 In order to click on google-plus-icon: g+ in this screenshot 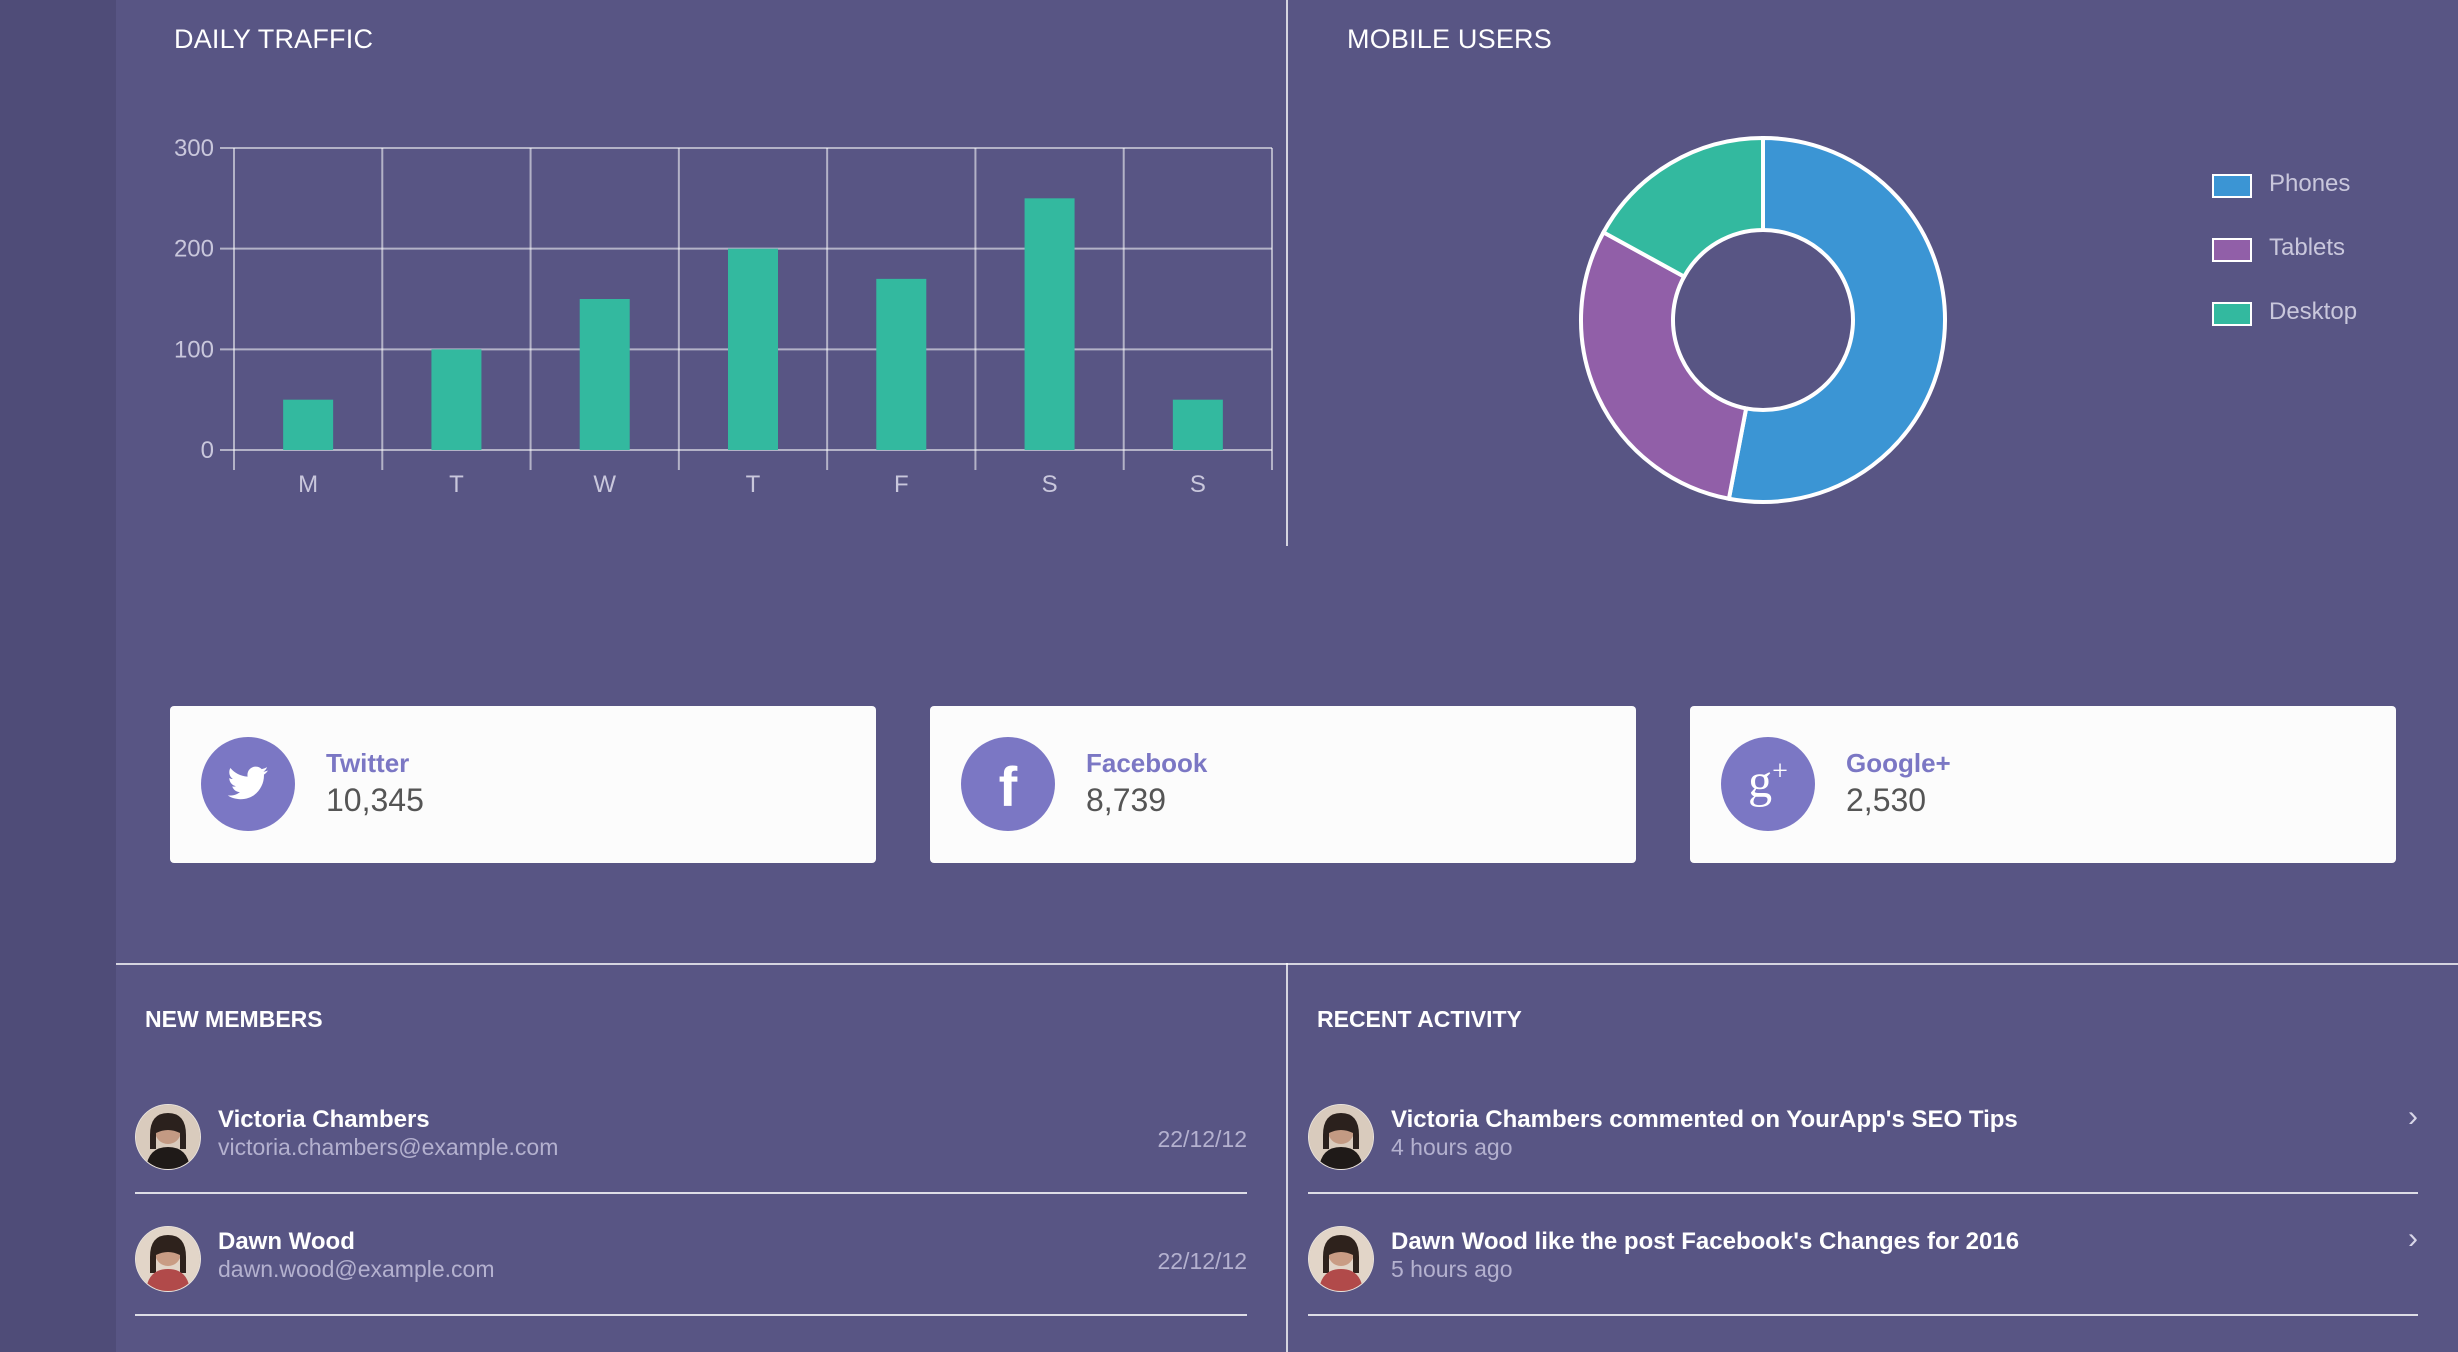, I will do `click(1768, 784)`.